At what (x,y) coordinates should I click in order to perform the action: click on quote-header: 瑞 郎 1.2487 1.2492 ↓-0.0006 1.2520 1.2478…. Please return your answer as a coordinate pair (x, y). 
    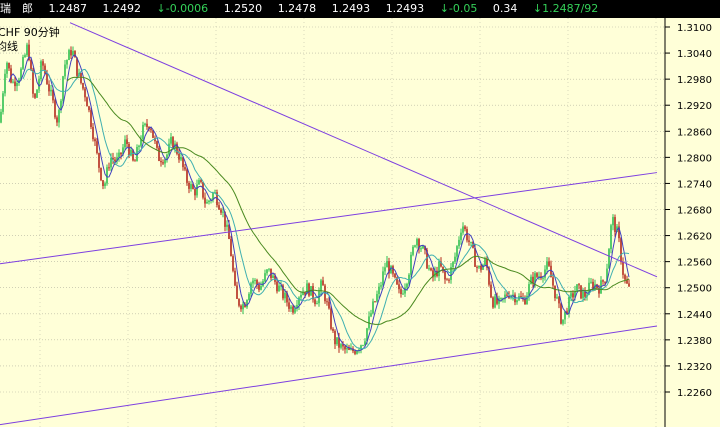
    Looking at the image, I should click on (360, 9).